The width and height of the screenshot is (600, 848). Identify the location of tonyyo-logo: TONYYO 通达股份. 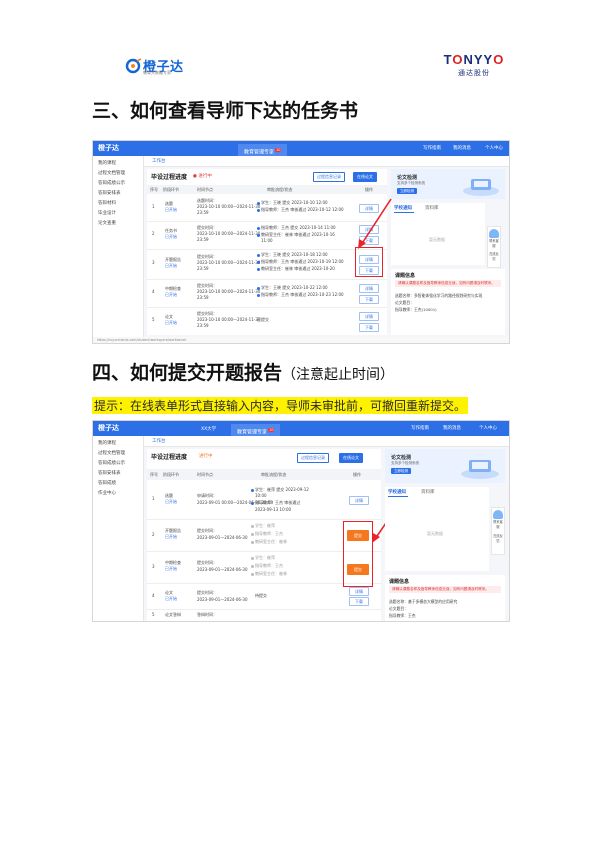
(474, 67).